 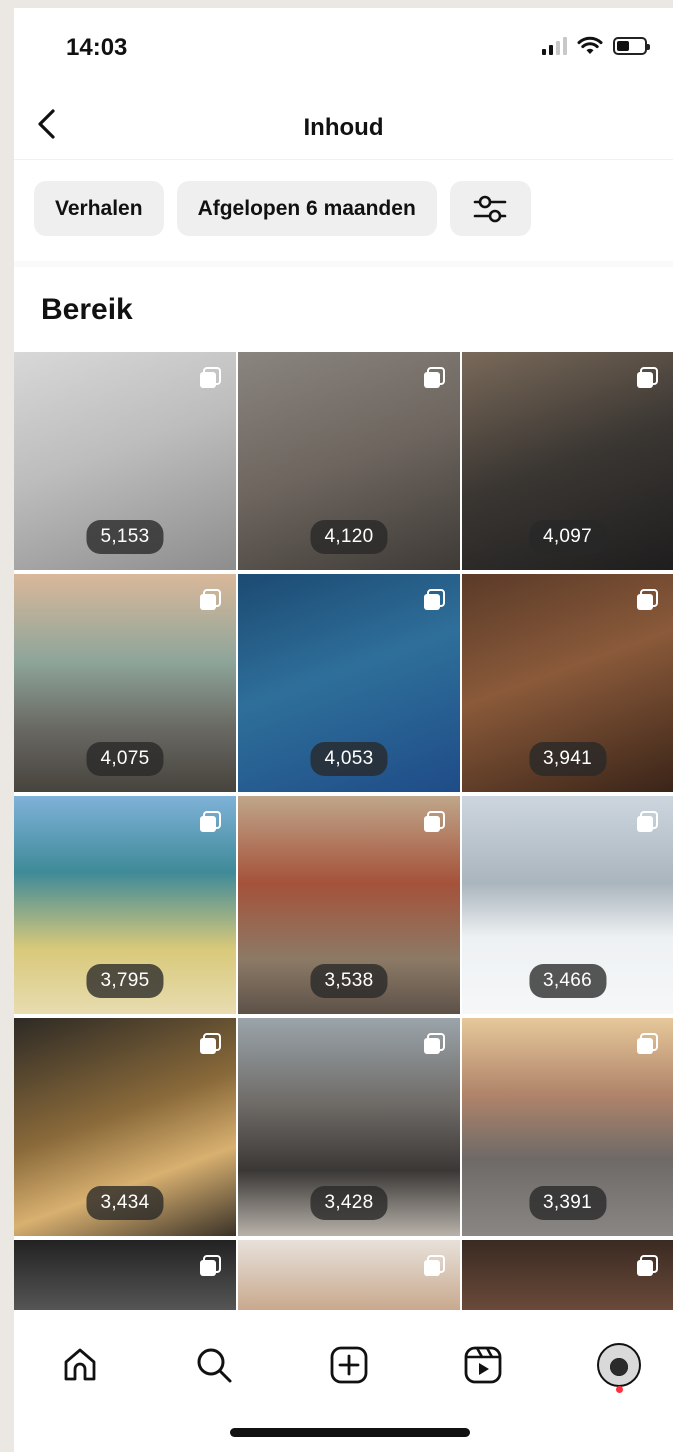 What do you see at coordinates (125, 981) in the screenshot?
I see `reach-count: 3,795` at bounding box center [125, 981].